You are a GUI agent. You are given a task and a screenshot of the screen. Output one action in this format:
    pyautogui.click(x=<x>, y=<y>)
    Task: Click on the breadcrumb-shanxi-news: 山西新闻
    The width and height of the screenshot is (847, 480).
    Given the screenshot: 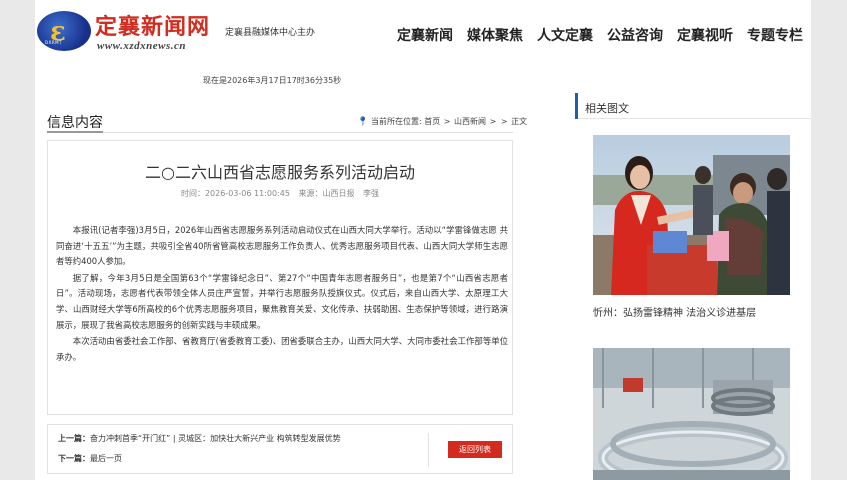 What is the action you would take?
    pyautogui.click(x=470, y=121)
    